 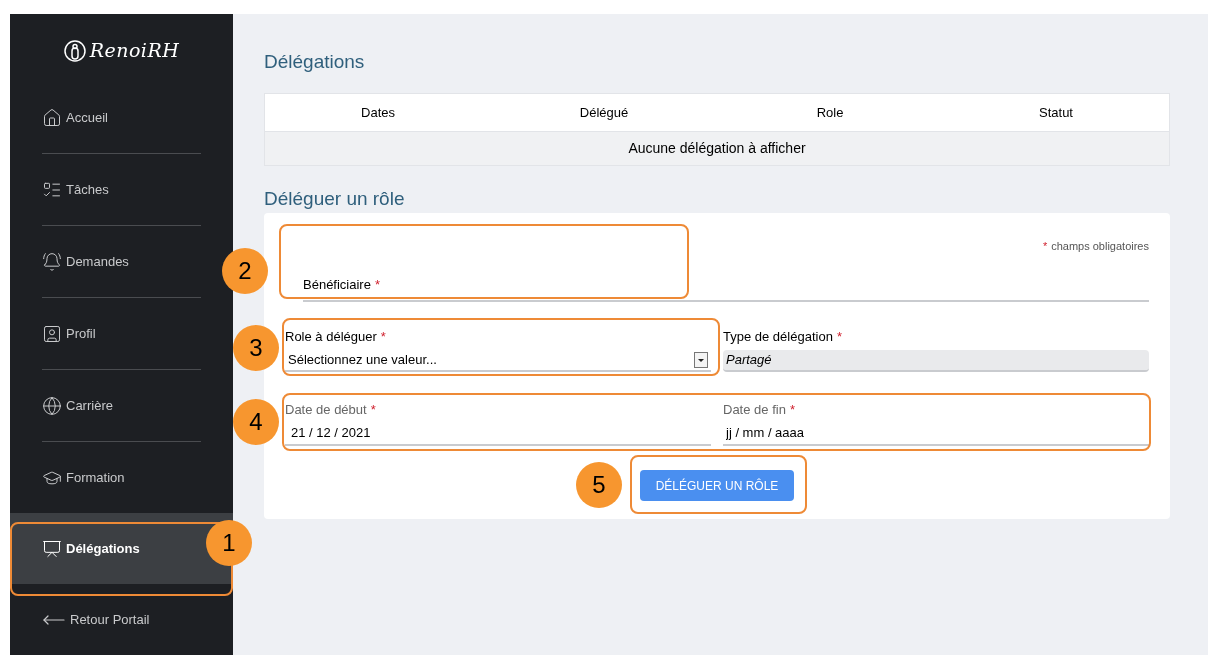 What do you see at coordinates (134, 51) in the screenshot?
I see `logo-text: RenoiRH` at bounding box center [134, 51].